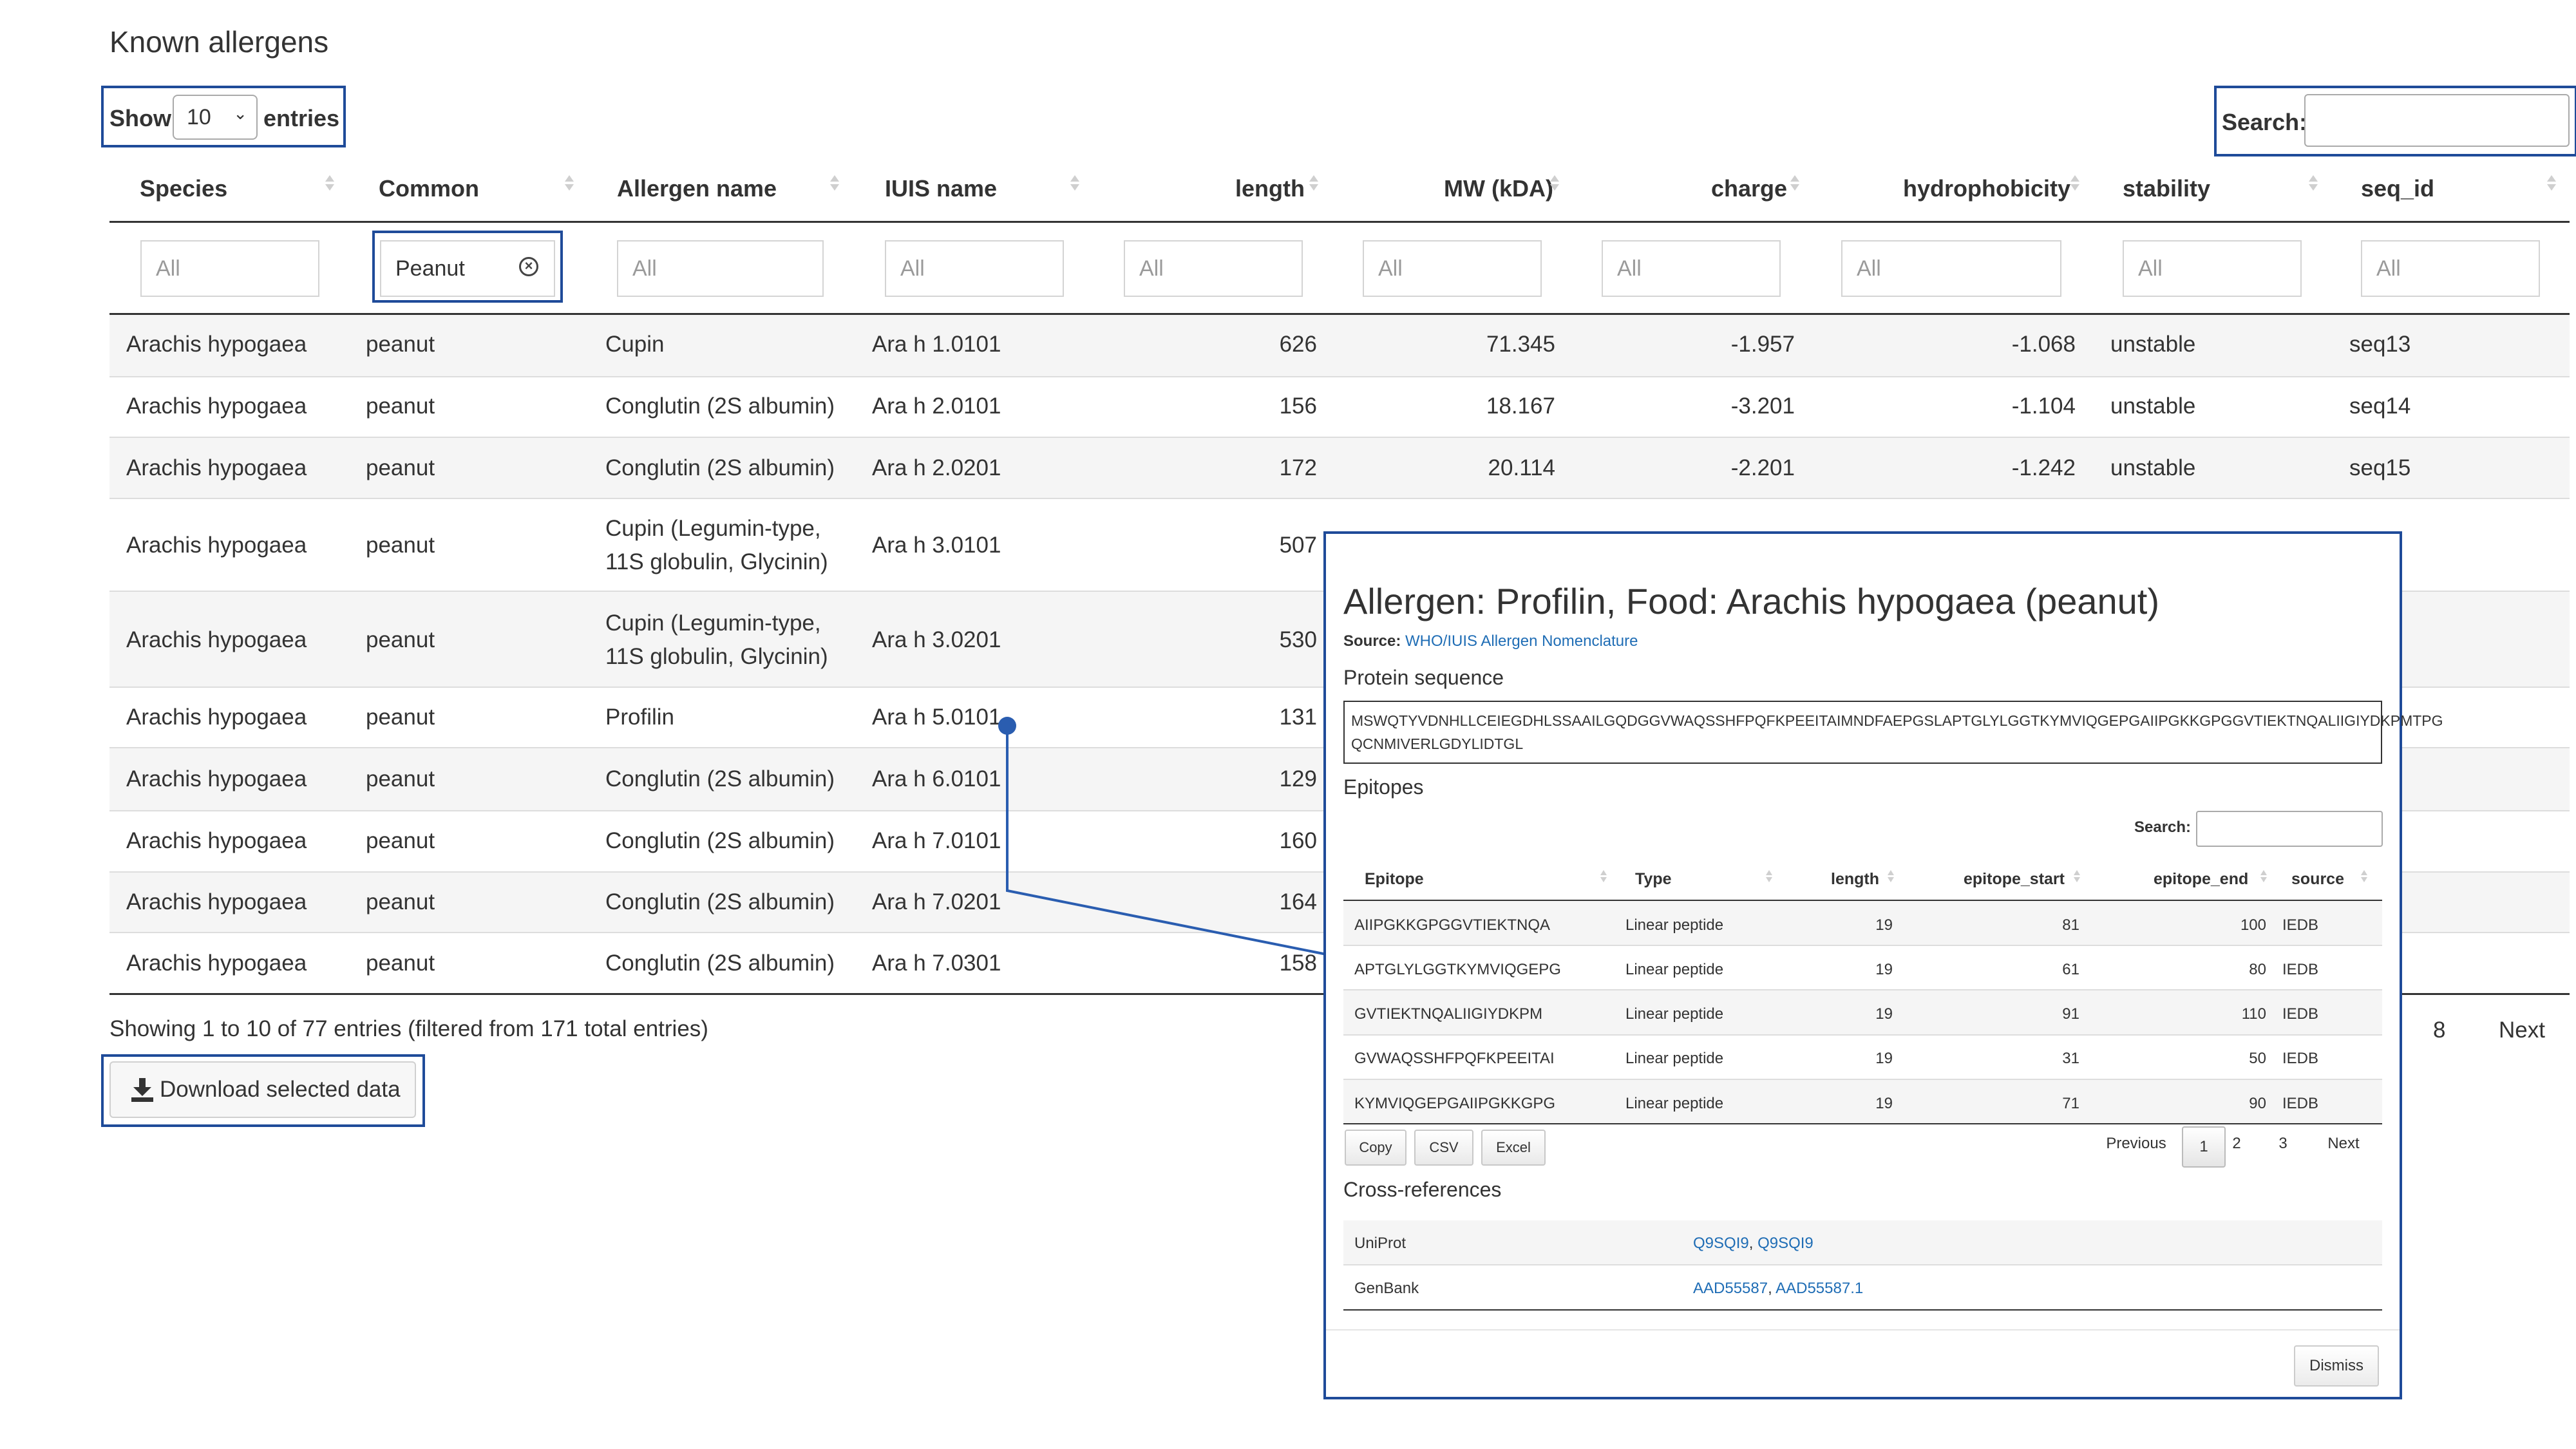 The width and height of the screenshot is (2576, 1449). I want to click on cell-mw: 20.114, so click(1521, 467).